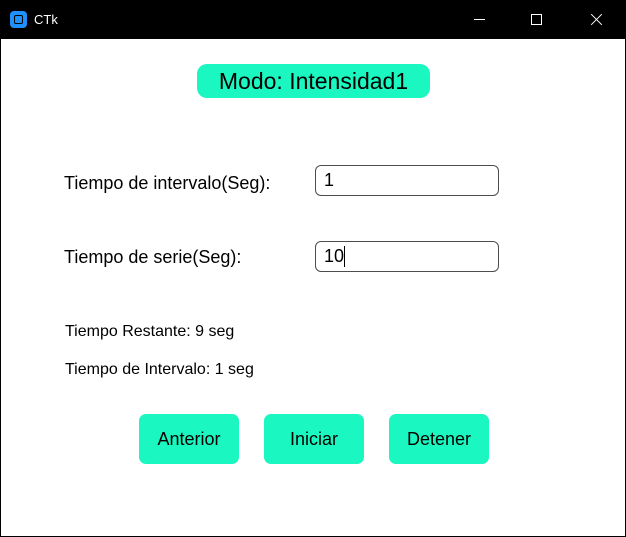  What do you see at coordinates (313, 19) in the screenshot?
I see `title-bar: CTk` at bounding box center [313, 19].